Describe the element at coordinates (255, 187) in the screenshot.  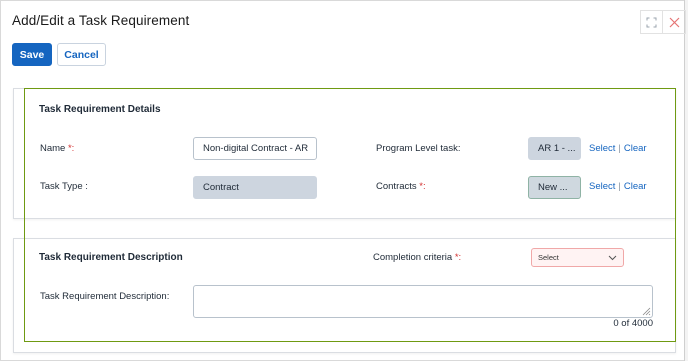
I see `task-type-field: Contract` at that location.